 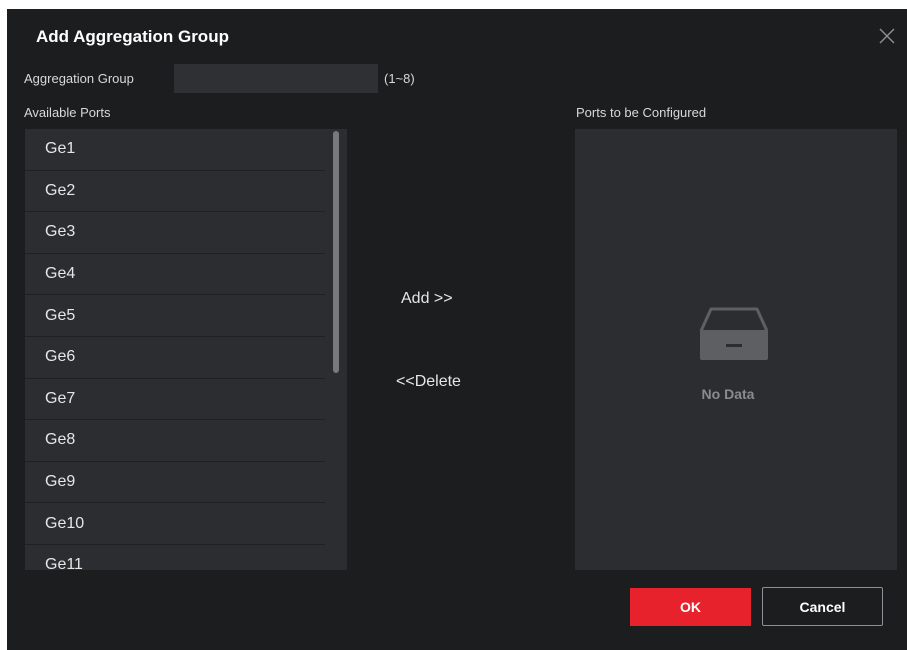 What do you see at coordinates (175, 192) in the screenshot?
I see `port-list-item: Ge2` at bounding box center [175, 192].